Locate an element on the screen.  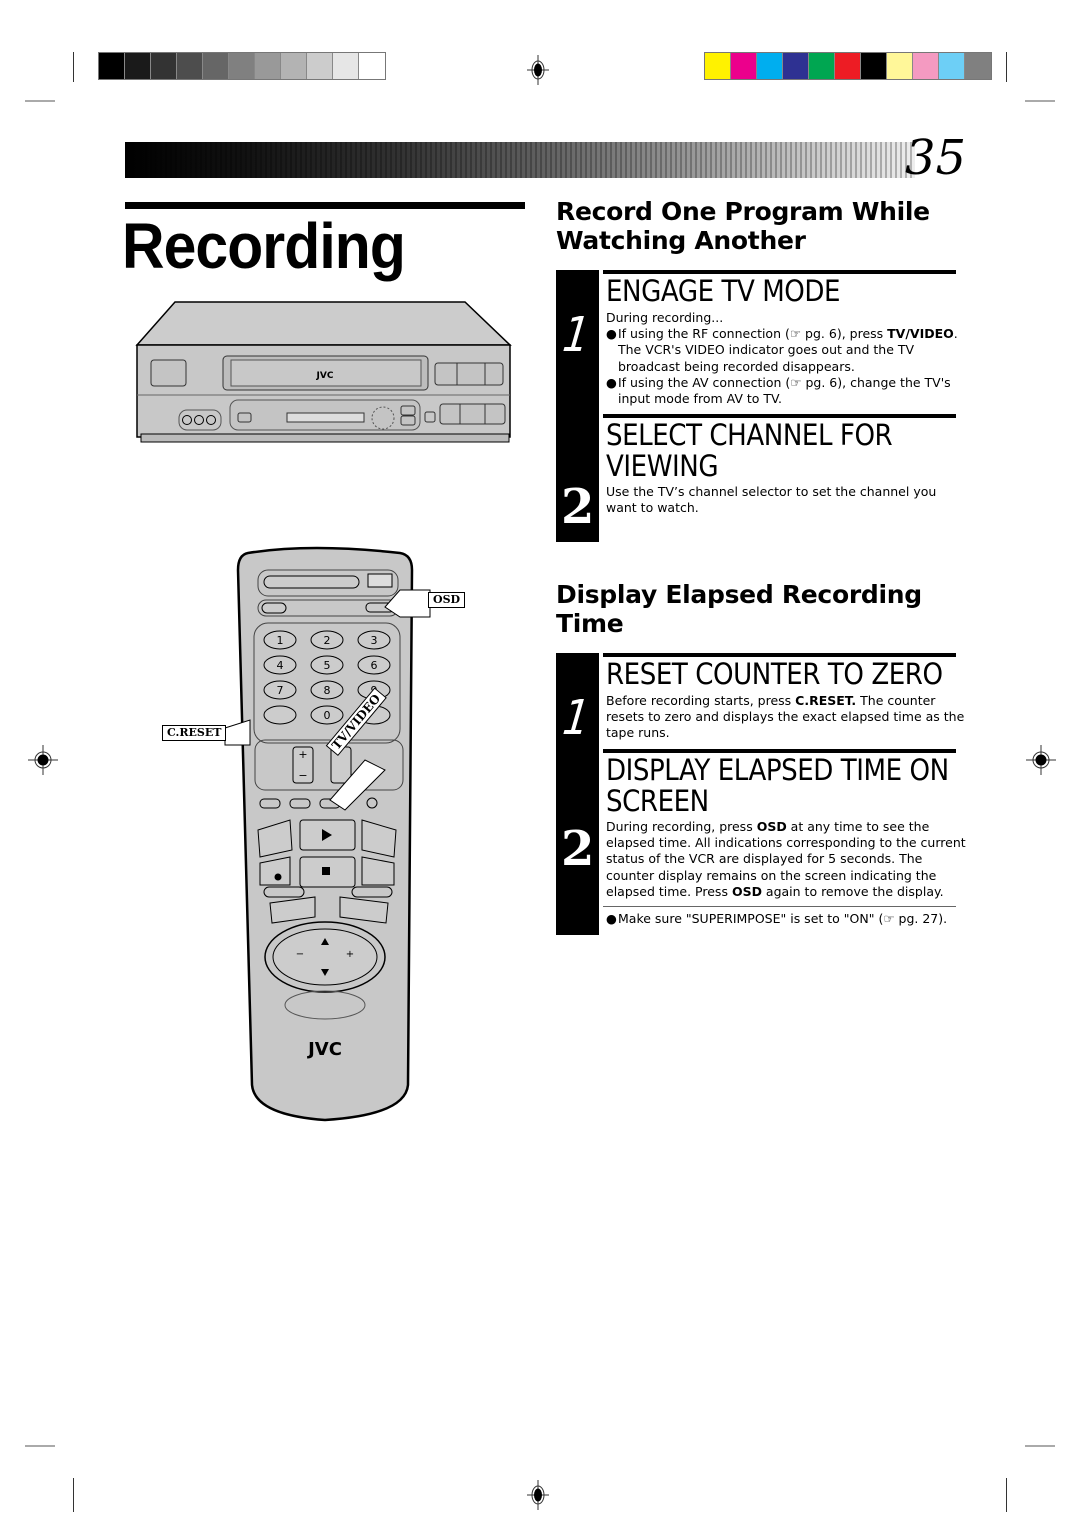
section-heading-display-elapsed-time: Display Elapsed Recording Time is located at coordinates (739, 609).